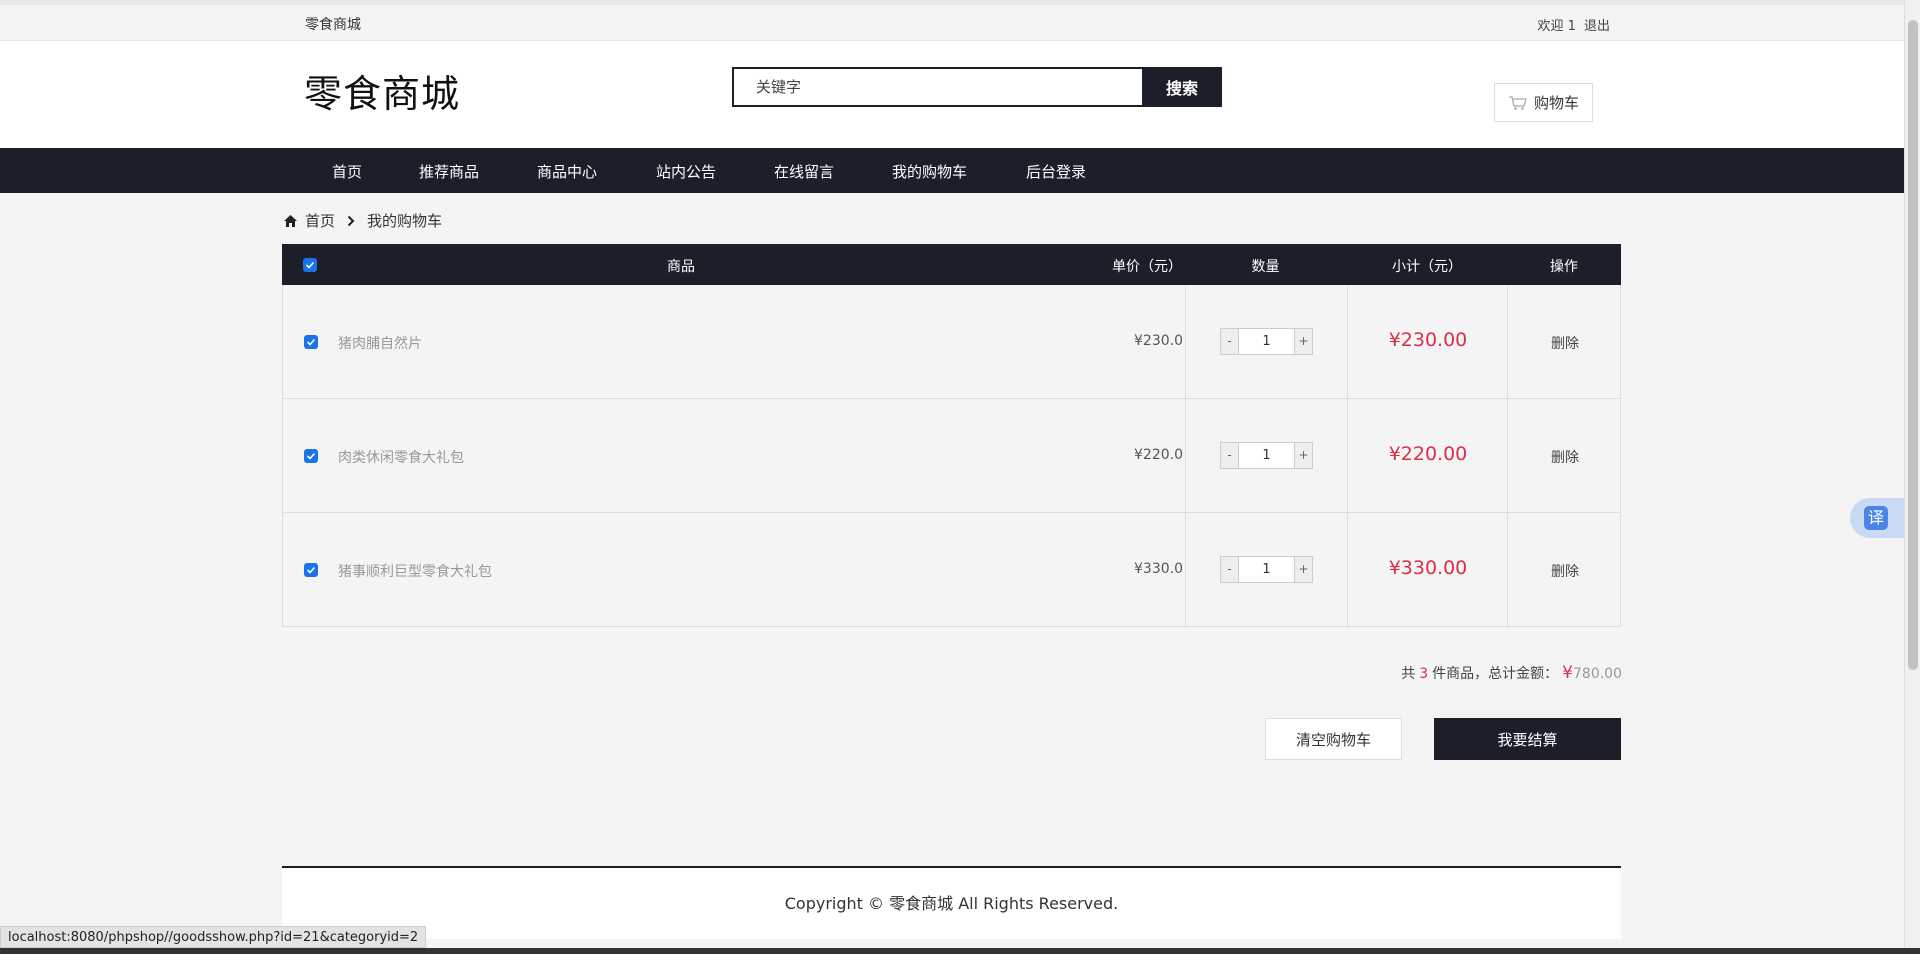 The image size is (1920, 954). What do you see at coordinates (290, 220) in the screenshot?
I see `home-icon` at bounding box center [290, 220].